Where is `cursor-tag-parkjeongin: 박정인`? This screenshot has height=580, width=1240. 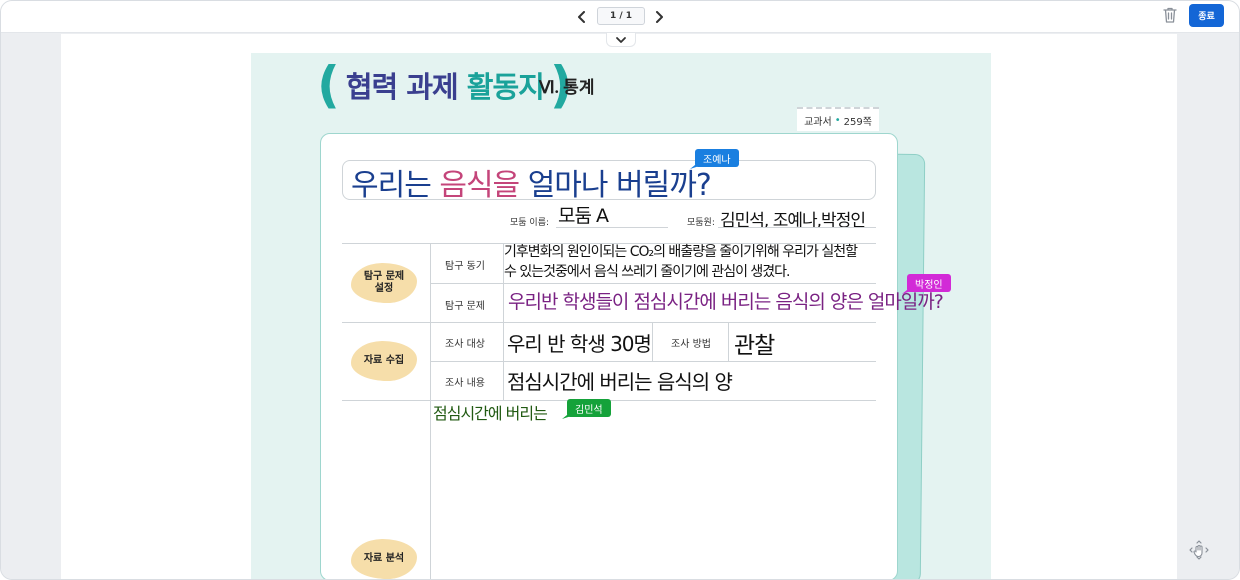
cursor-tag-parkjeongin: 박정인 is located at coordinates (929, 283).